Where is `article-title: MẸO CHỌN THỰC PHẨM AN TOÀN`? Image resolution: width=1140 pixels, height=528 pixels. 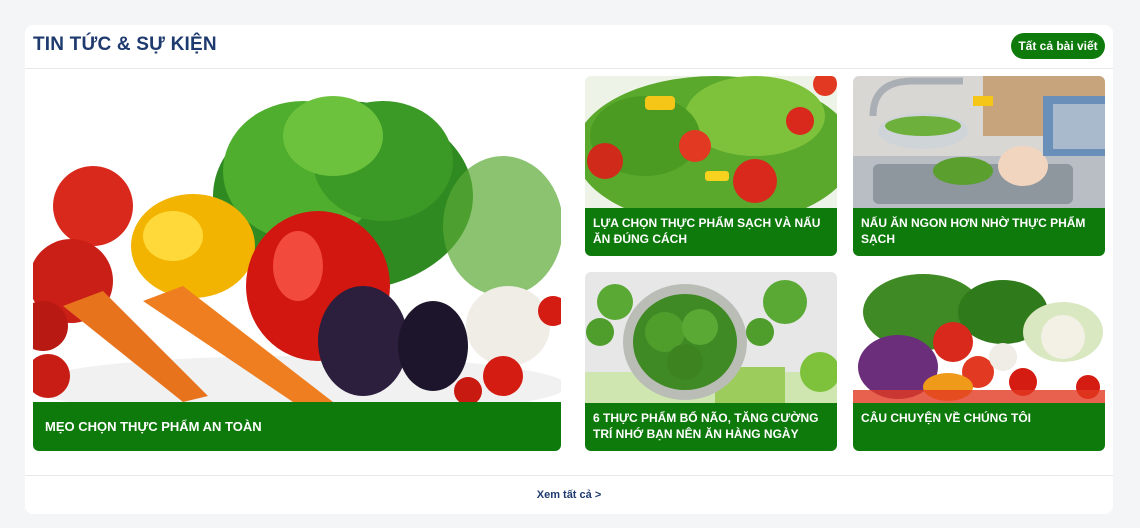
article-title: MẸO CHỌN THỰC PHẨM AN TOÀN is located at coordinates (297, 426).